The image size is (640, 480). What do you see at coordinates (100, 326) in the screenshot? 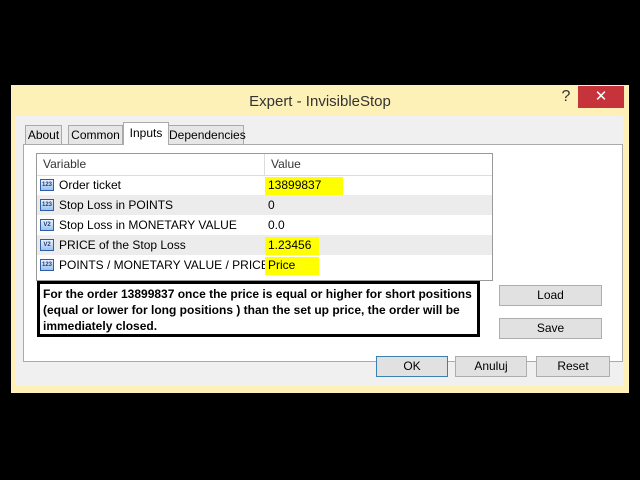
I see `note-line: immediately closed.` at bounding box center [100, 326].